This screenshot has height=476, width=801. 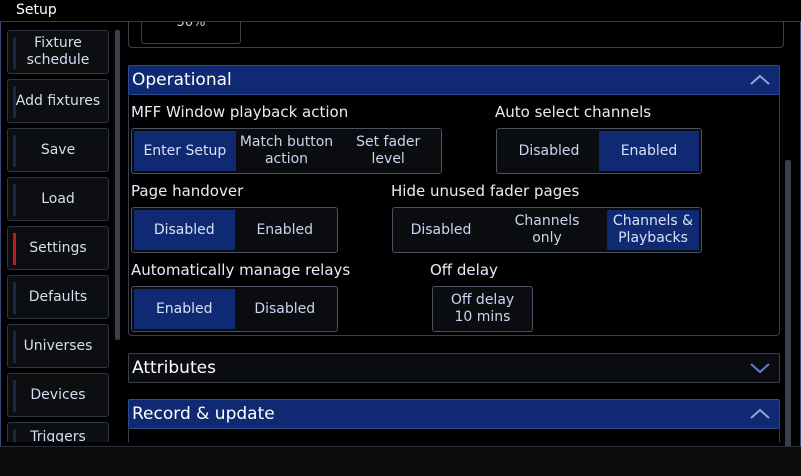 What do you see at coordinates (203, 414) in the screenshot?
I see `section-title: Record & update` at bounding box center [203, 414].